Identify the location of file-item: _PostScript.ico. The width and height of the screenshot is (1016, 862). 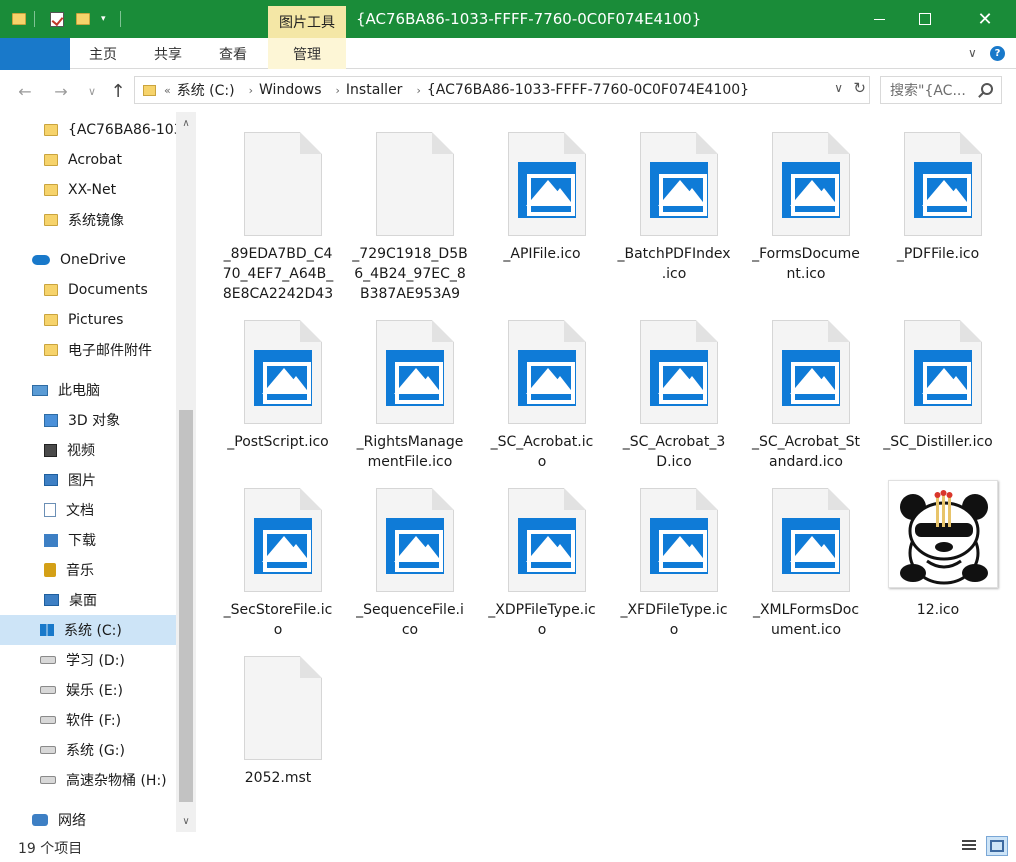
(278, 388).